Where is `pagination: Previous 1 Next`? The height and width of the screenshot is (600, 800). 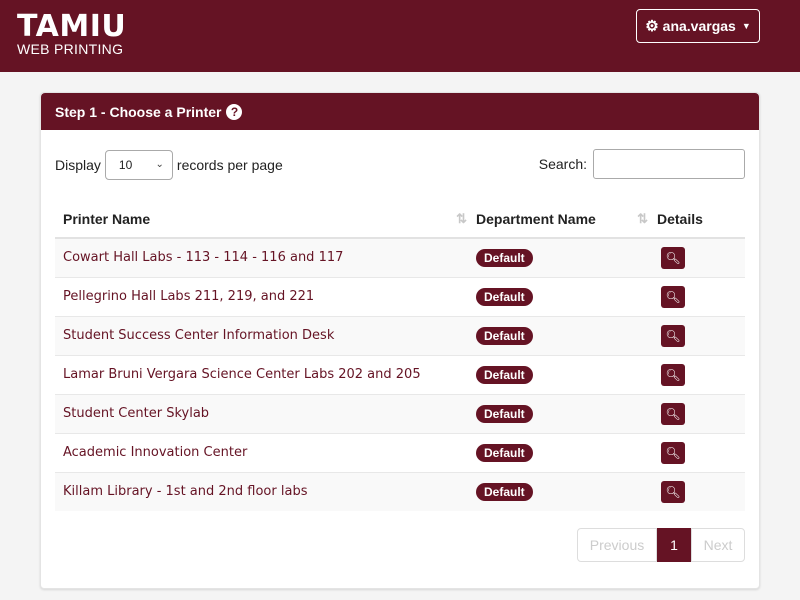 pagination: Previous 1 Next is located at coordinates (661, 545).